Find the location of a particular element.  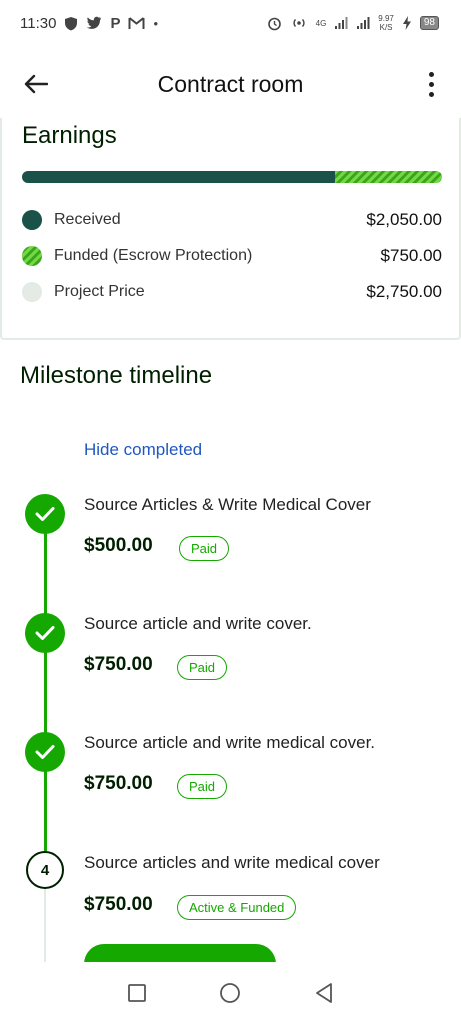

status-right: 4G 9.97 K/S 98 is located at coordinates (353, 23).